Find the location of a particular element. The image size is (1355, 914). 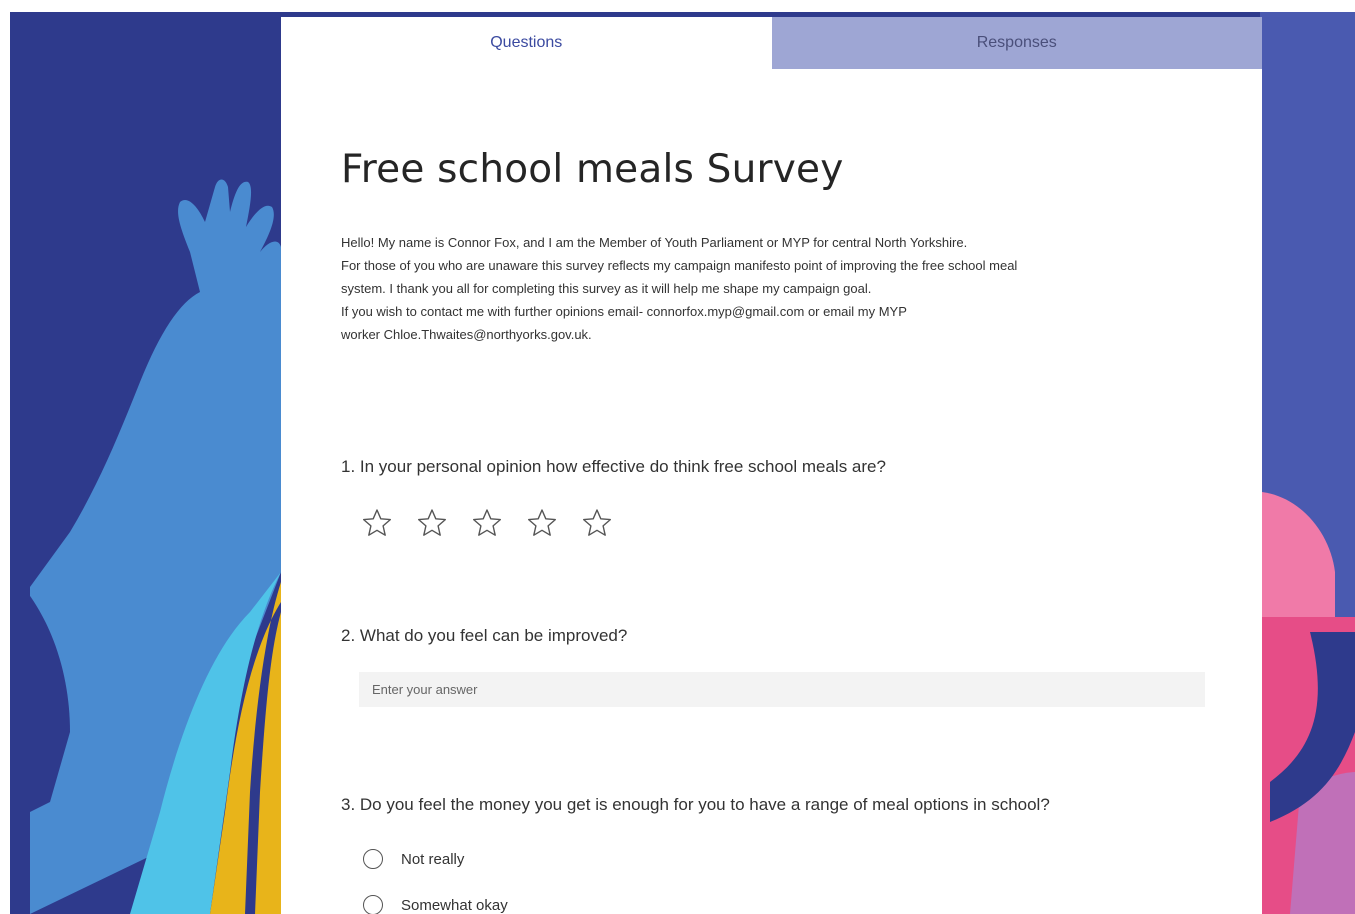

radio-option-not-really: Not really is located at coordinates (413, 859).